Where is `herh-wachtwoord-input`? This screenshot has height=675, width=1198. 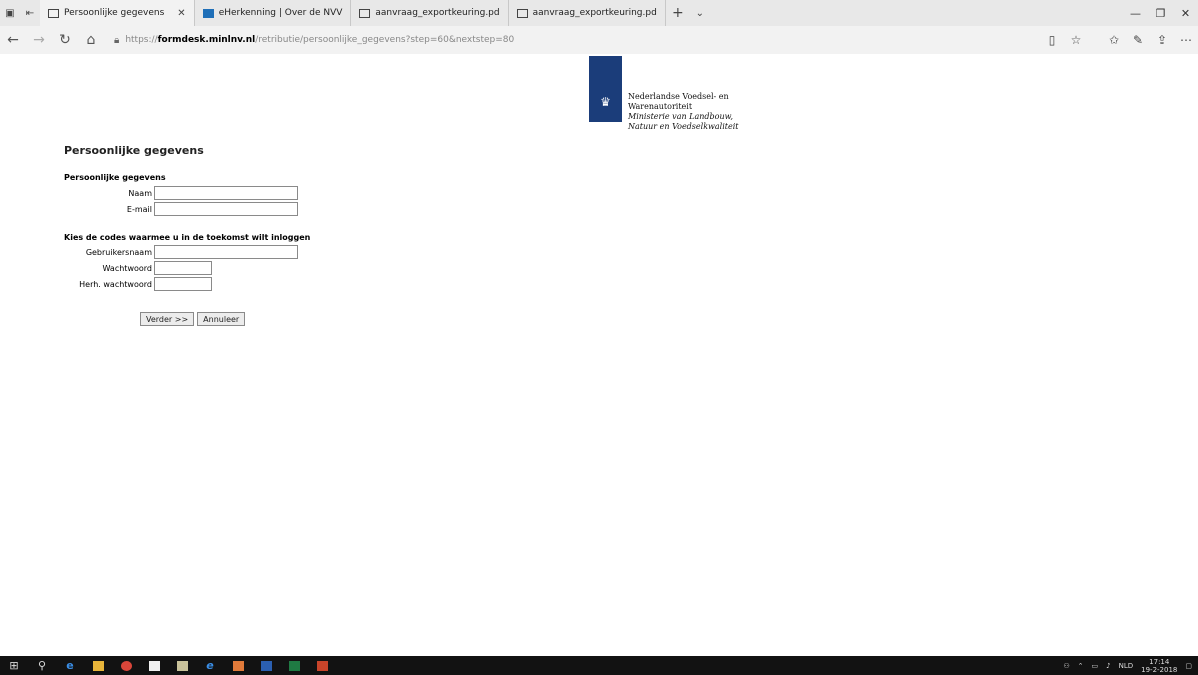
herh-wachtwoord-input is located at coordinates (183, 284).